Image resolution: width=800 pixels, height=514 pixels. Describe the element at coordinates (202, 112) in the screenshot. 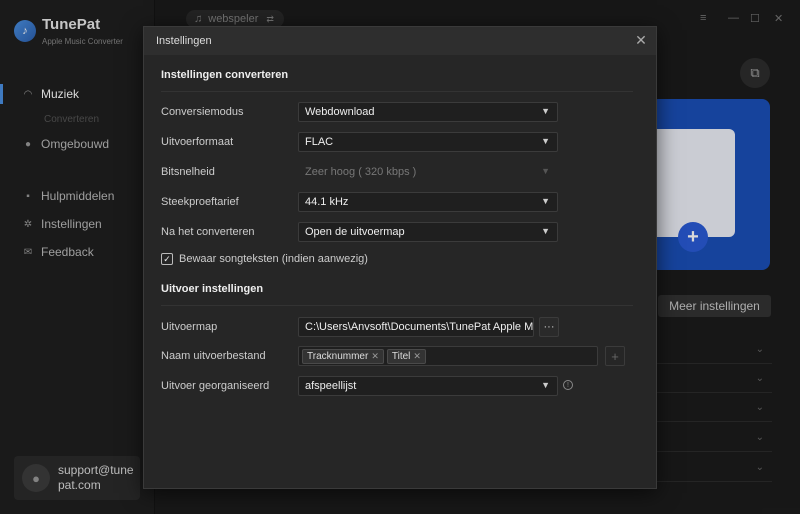

I see `mode-label: Conversiemodus` at that location.